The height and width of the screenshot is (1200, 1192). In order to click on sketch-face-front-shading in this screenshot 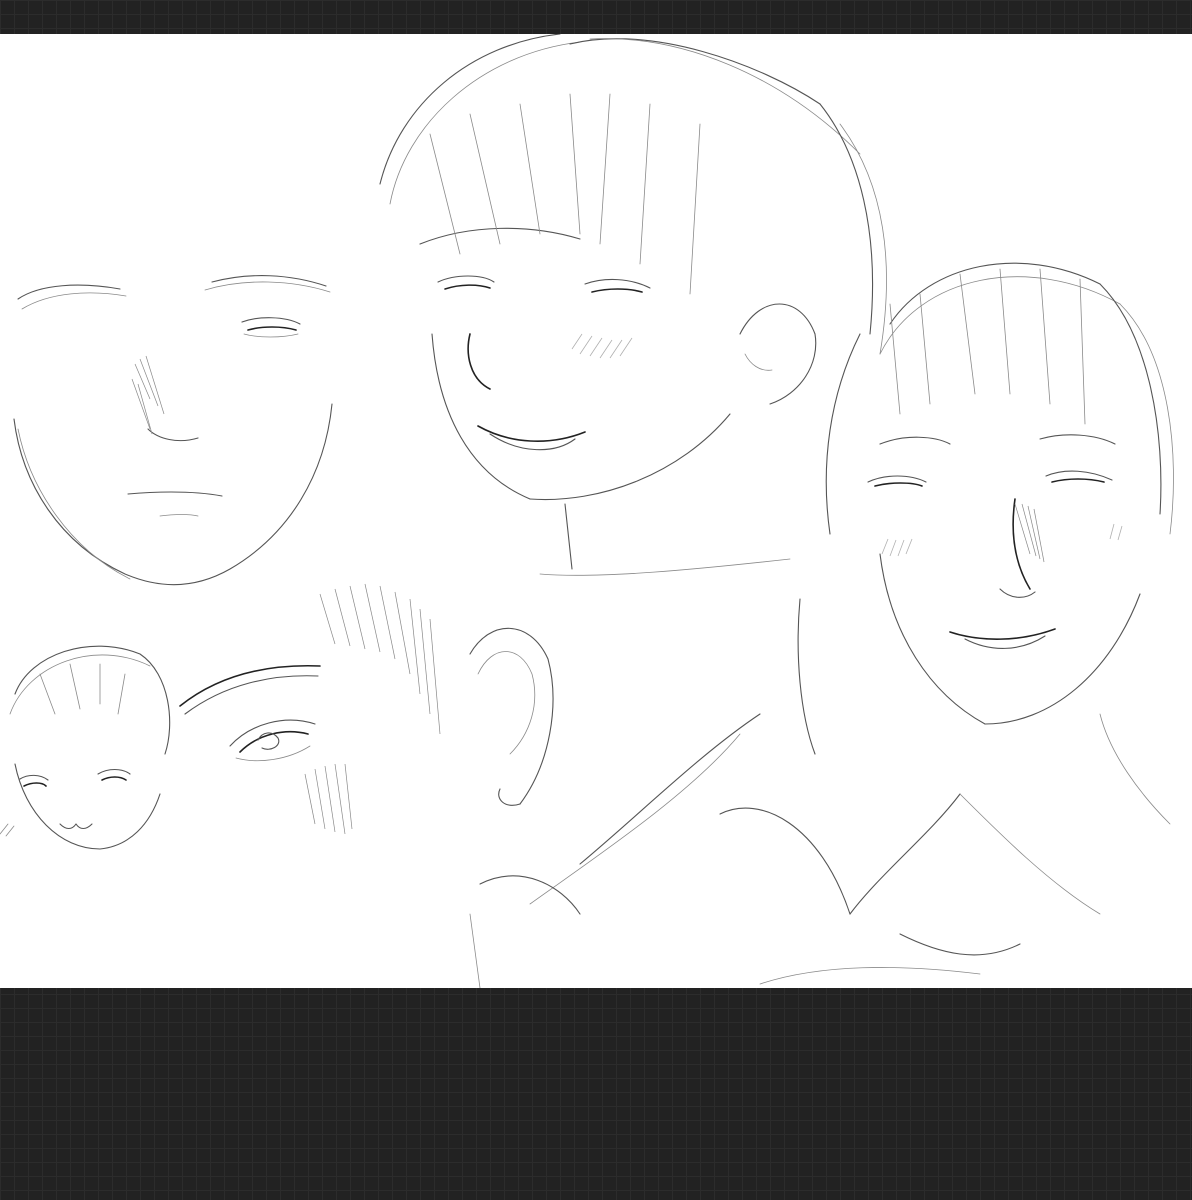, I will do `click(148, 395)`.